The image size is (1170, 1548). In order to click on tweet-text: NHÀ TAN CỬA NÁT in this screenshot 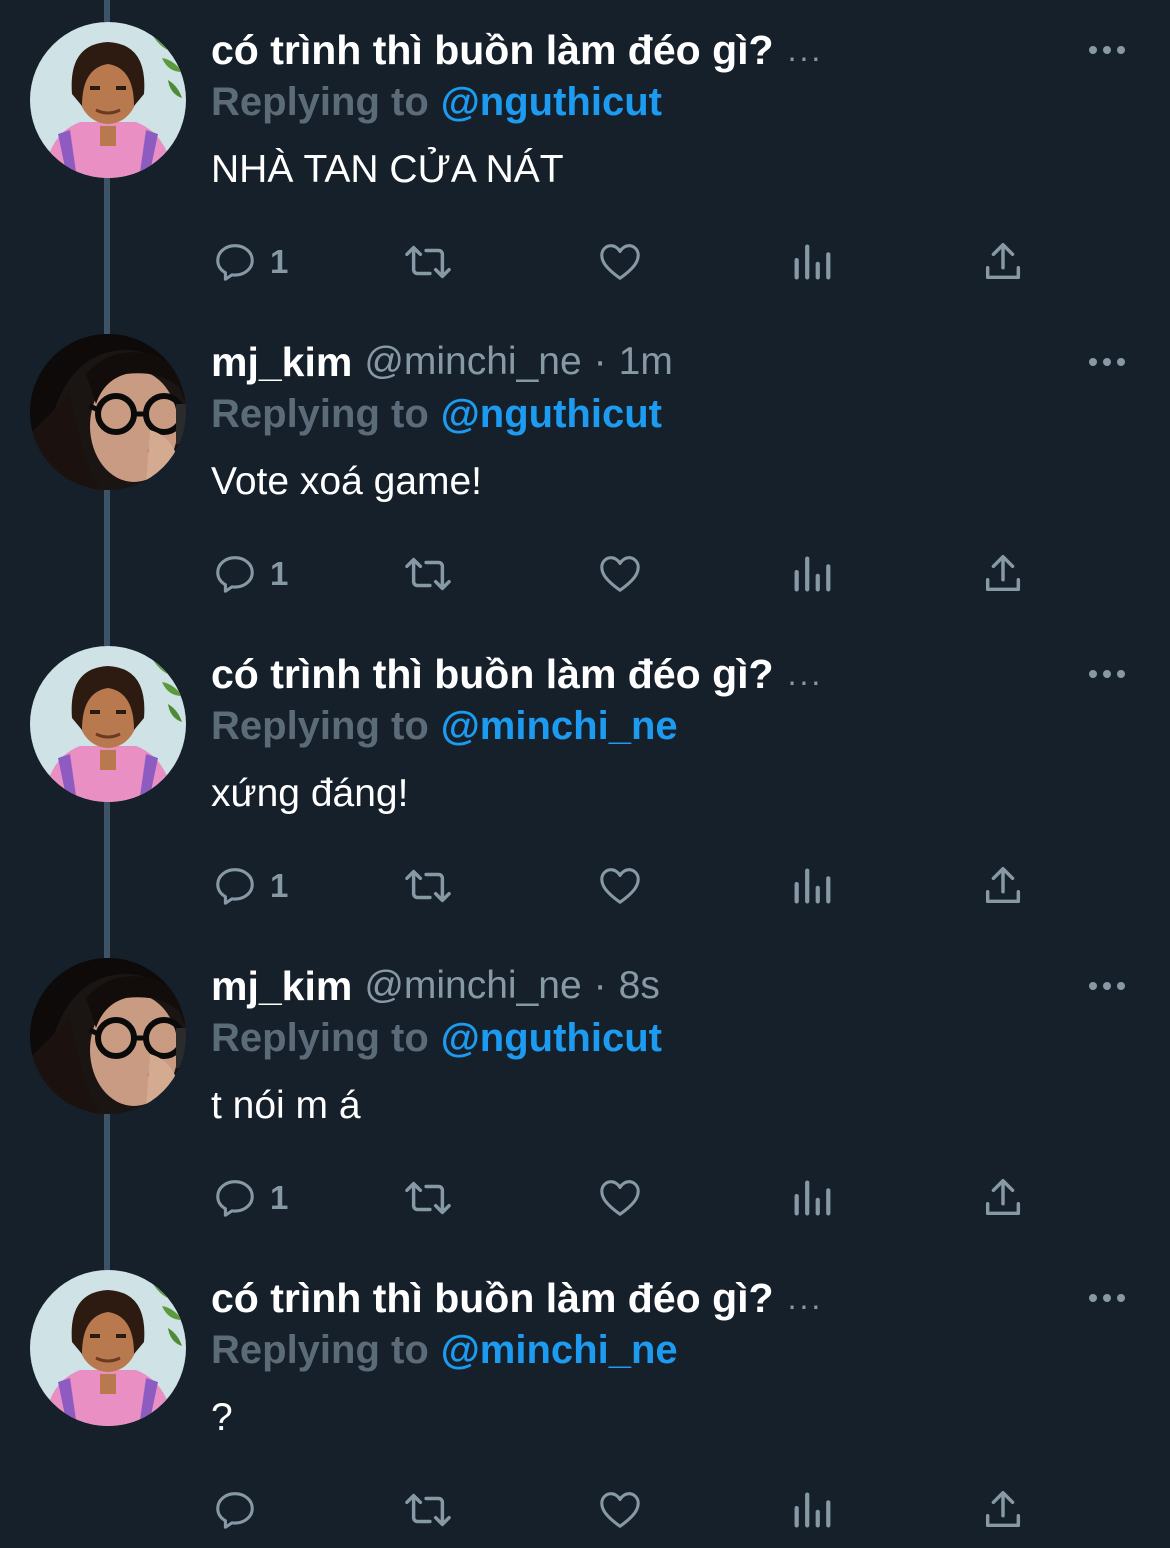, I will do `click(387, 169)`.